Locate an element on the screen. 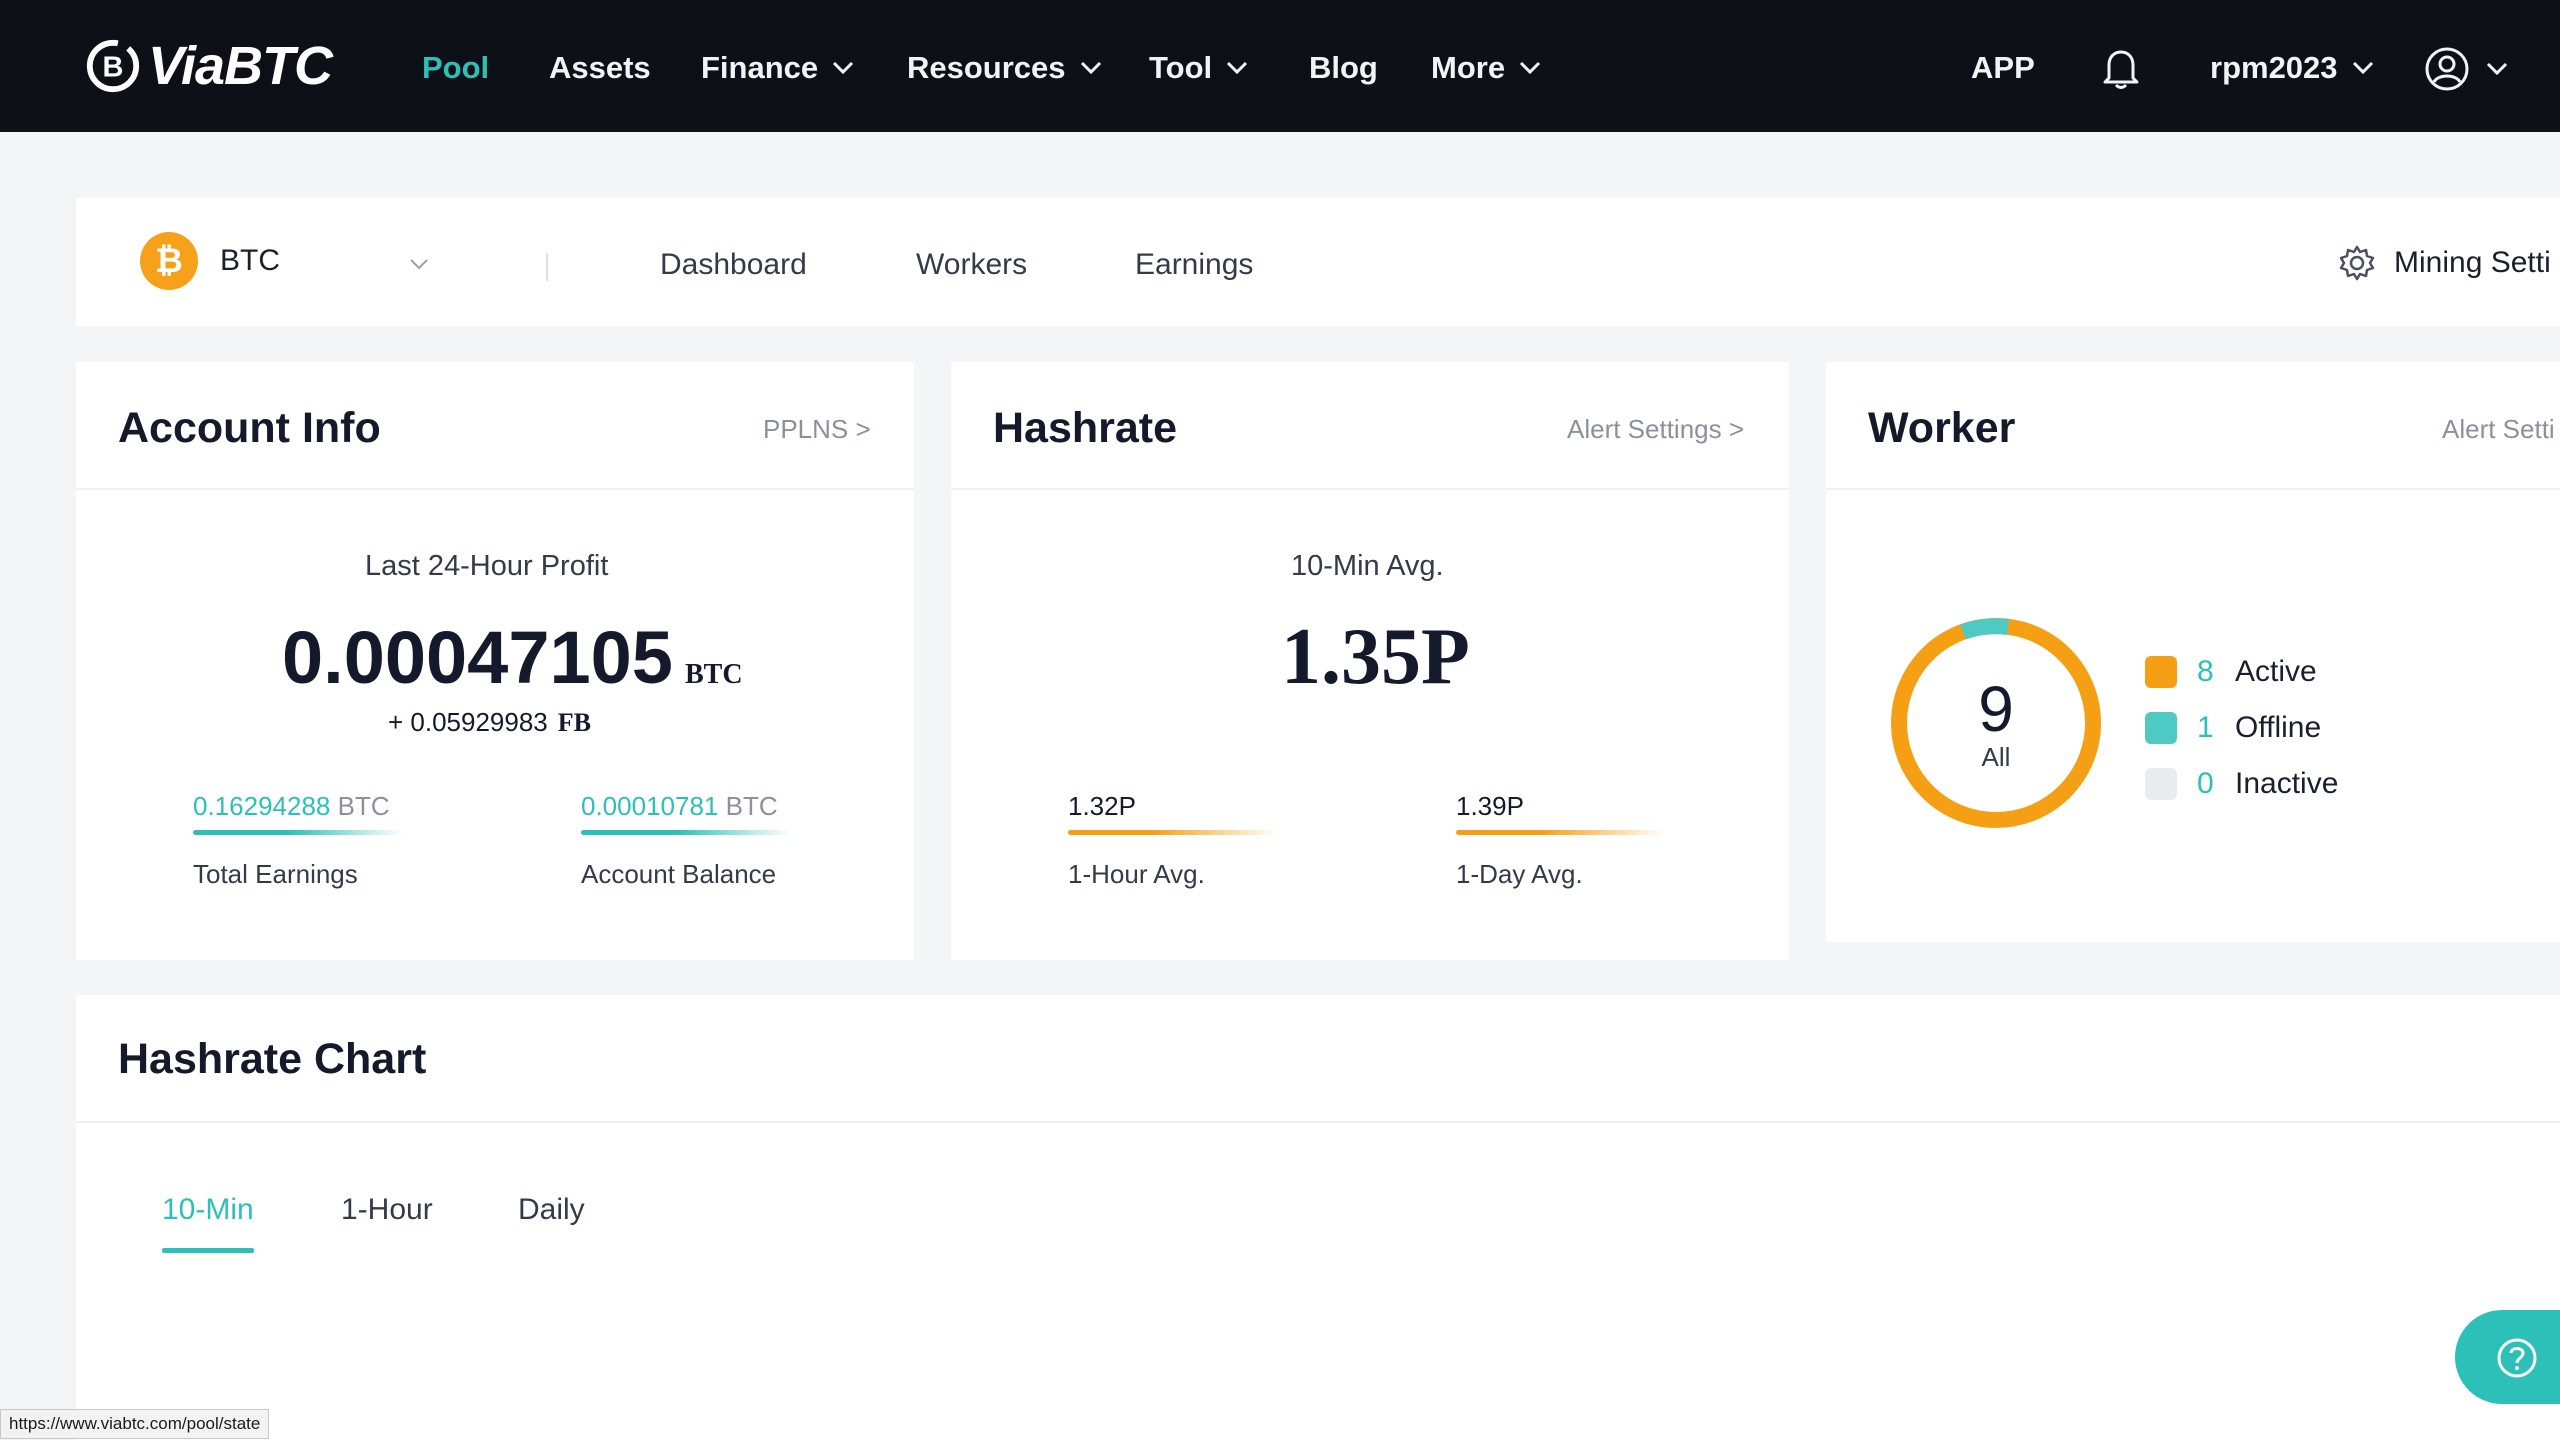  one-day-avg-value: 1.39P is located at coordinates (1490, 806).